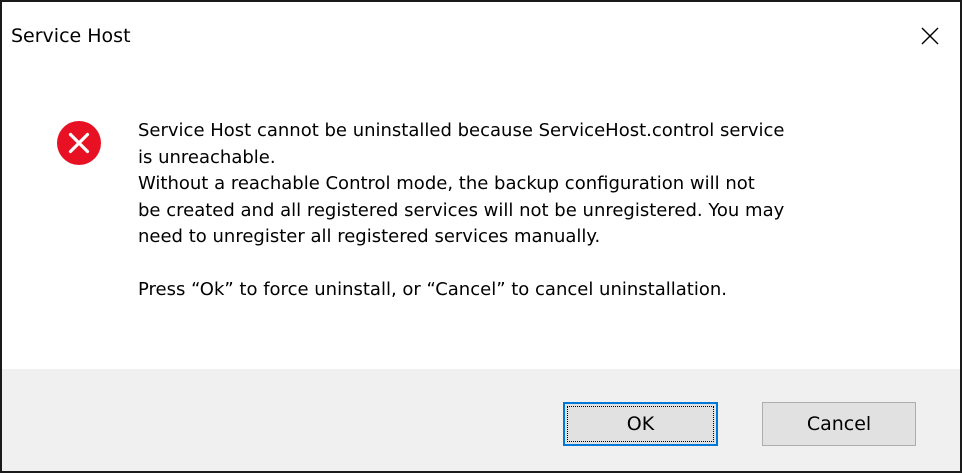 The width and height of the screenshot is (962, 473). What do you see at coordinates (71, 36) in the screenshot?
I see `window-title: Service Host` at bounding box center [71, 36].